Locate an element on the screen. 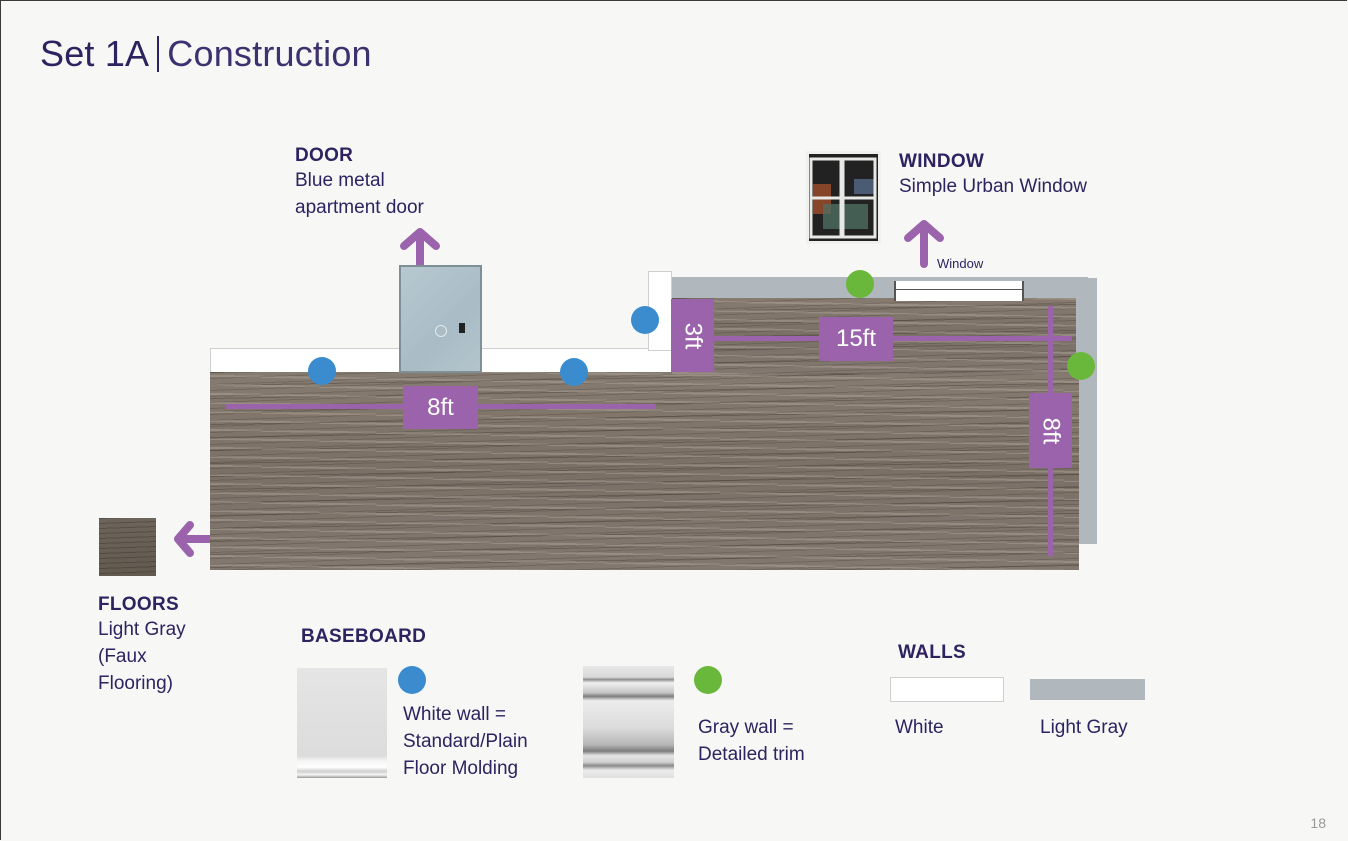 The height and width of the screenshot is (841, 1348). floors-callout: FLOORS Light Gray (Faux Flooring) is located at coordinates (142, 645).